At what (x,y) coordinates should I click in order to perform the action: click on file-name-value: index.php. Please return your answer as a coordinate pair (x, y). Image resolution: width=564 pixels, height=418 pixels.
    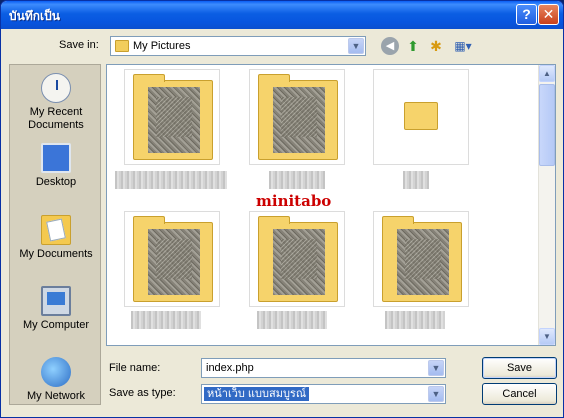
    Looking at the image, I should click on (230, 368).